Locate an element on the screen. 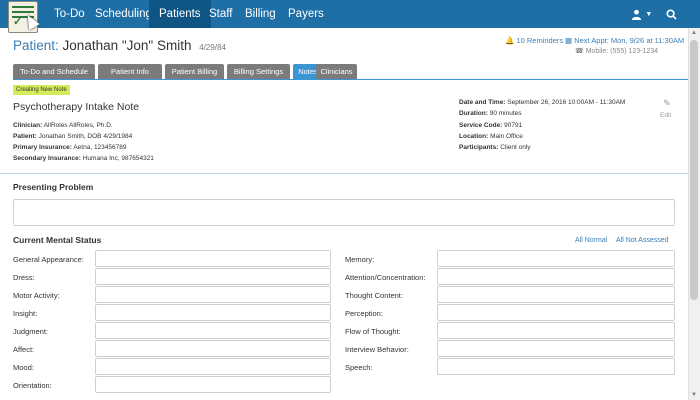 This screenshot has width=700, height=400. flow-of-thought-input is located at coordinates (556, 330).